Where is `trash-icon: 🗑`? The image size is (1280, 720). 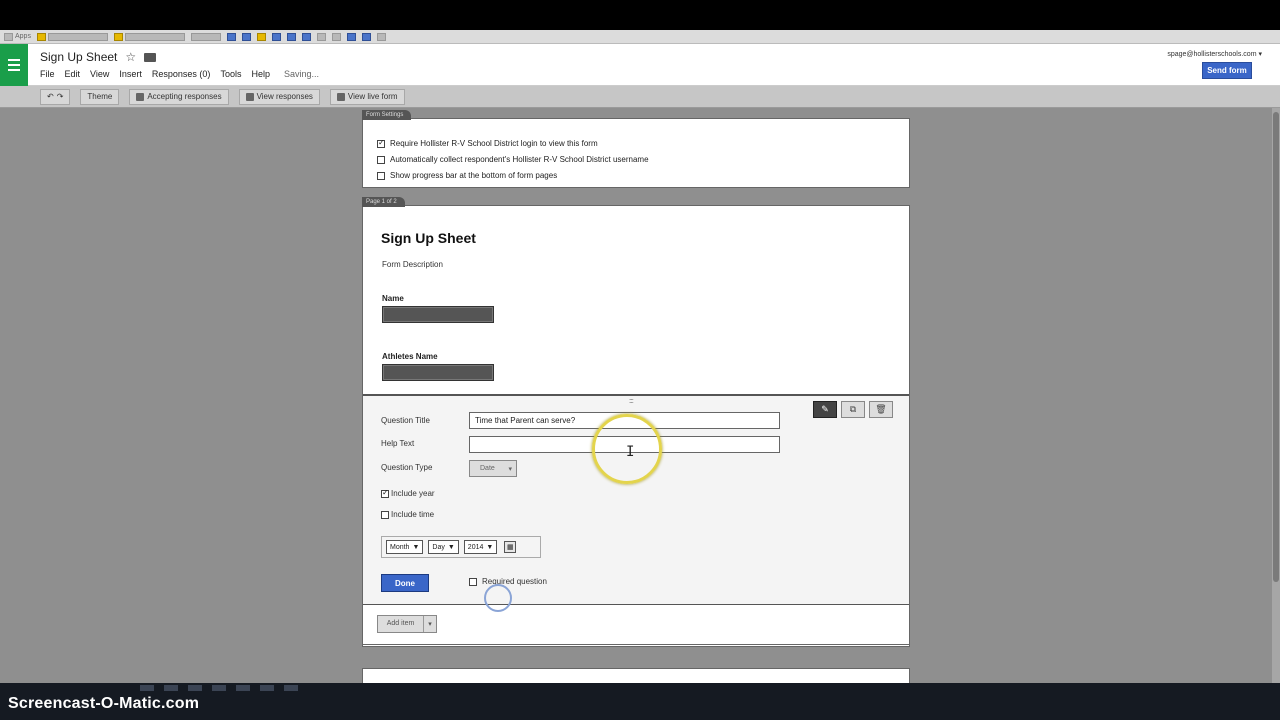
trash-icon: 🗑 is located at coordinates (881, 409).